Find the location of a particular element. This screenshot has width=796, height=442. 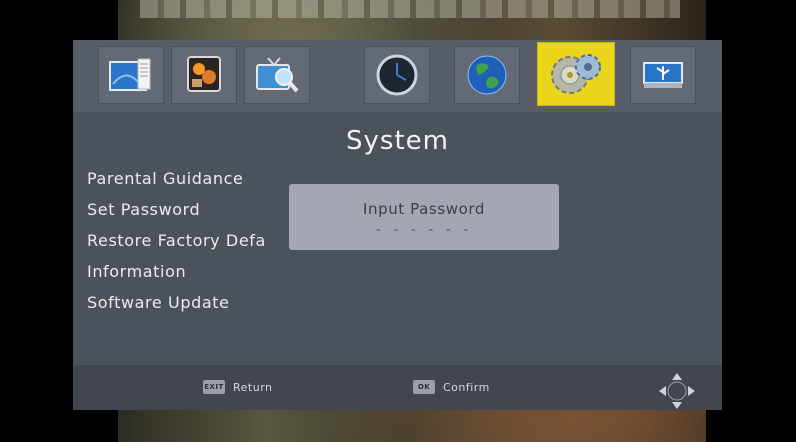

menu-item-set-password: Set Password is located at coordinates (176, 214).